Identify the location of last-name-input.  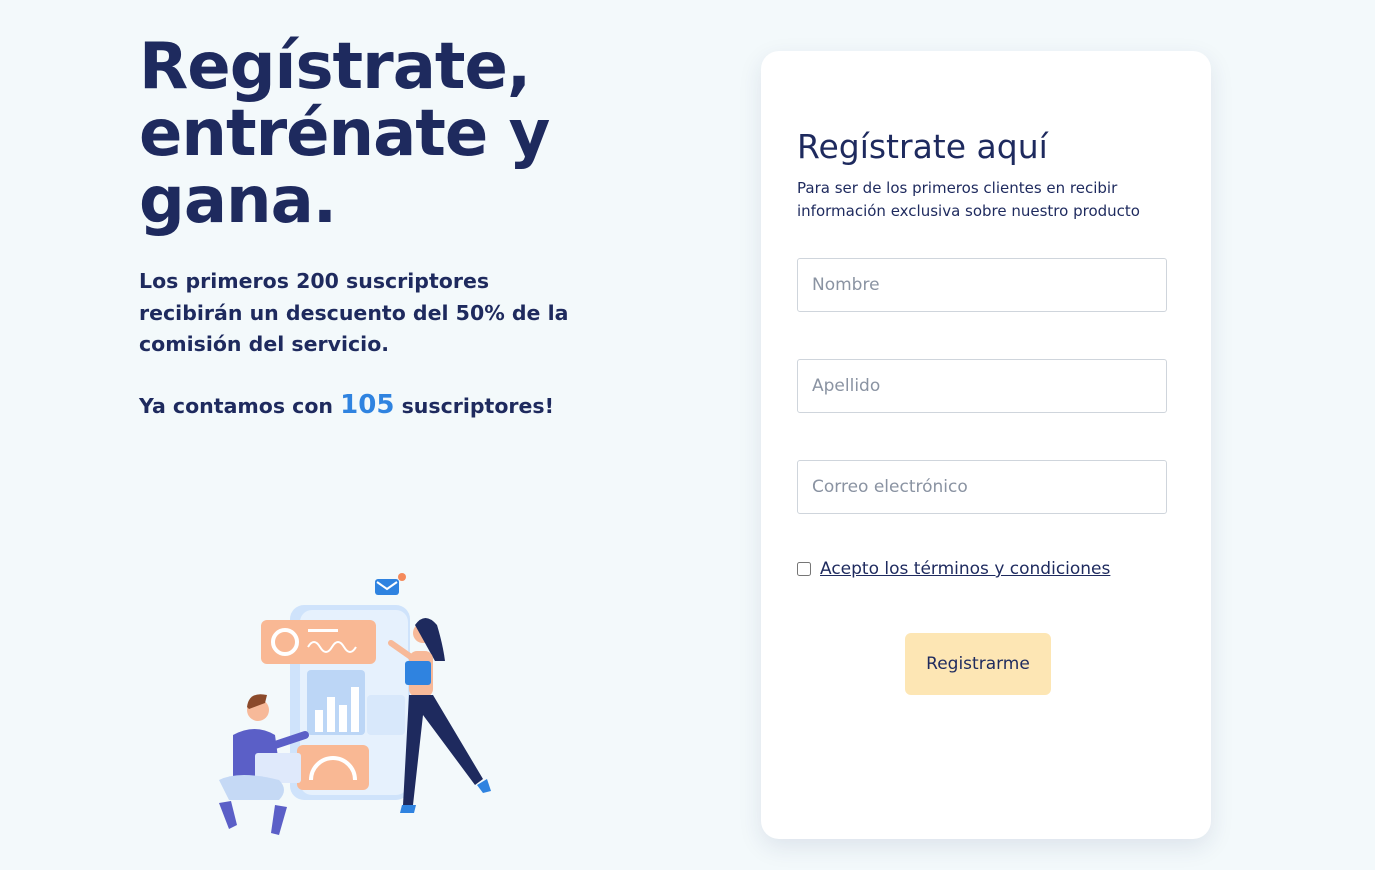
(982, 386).